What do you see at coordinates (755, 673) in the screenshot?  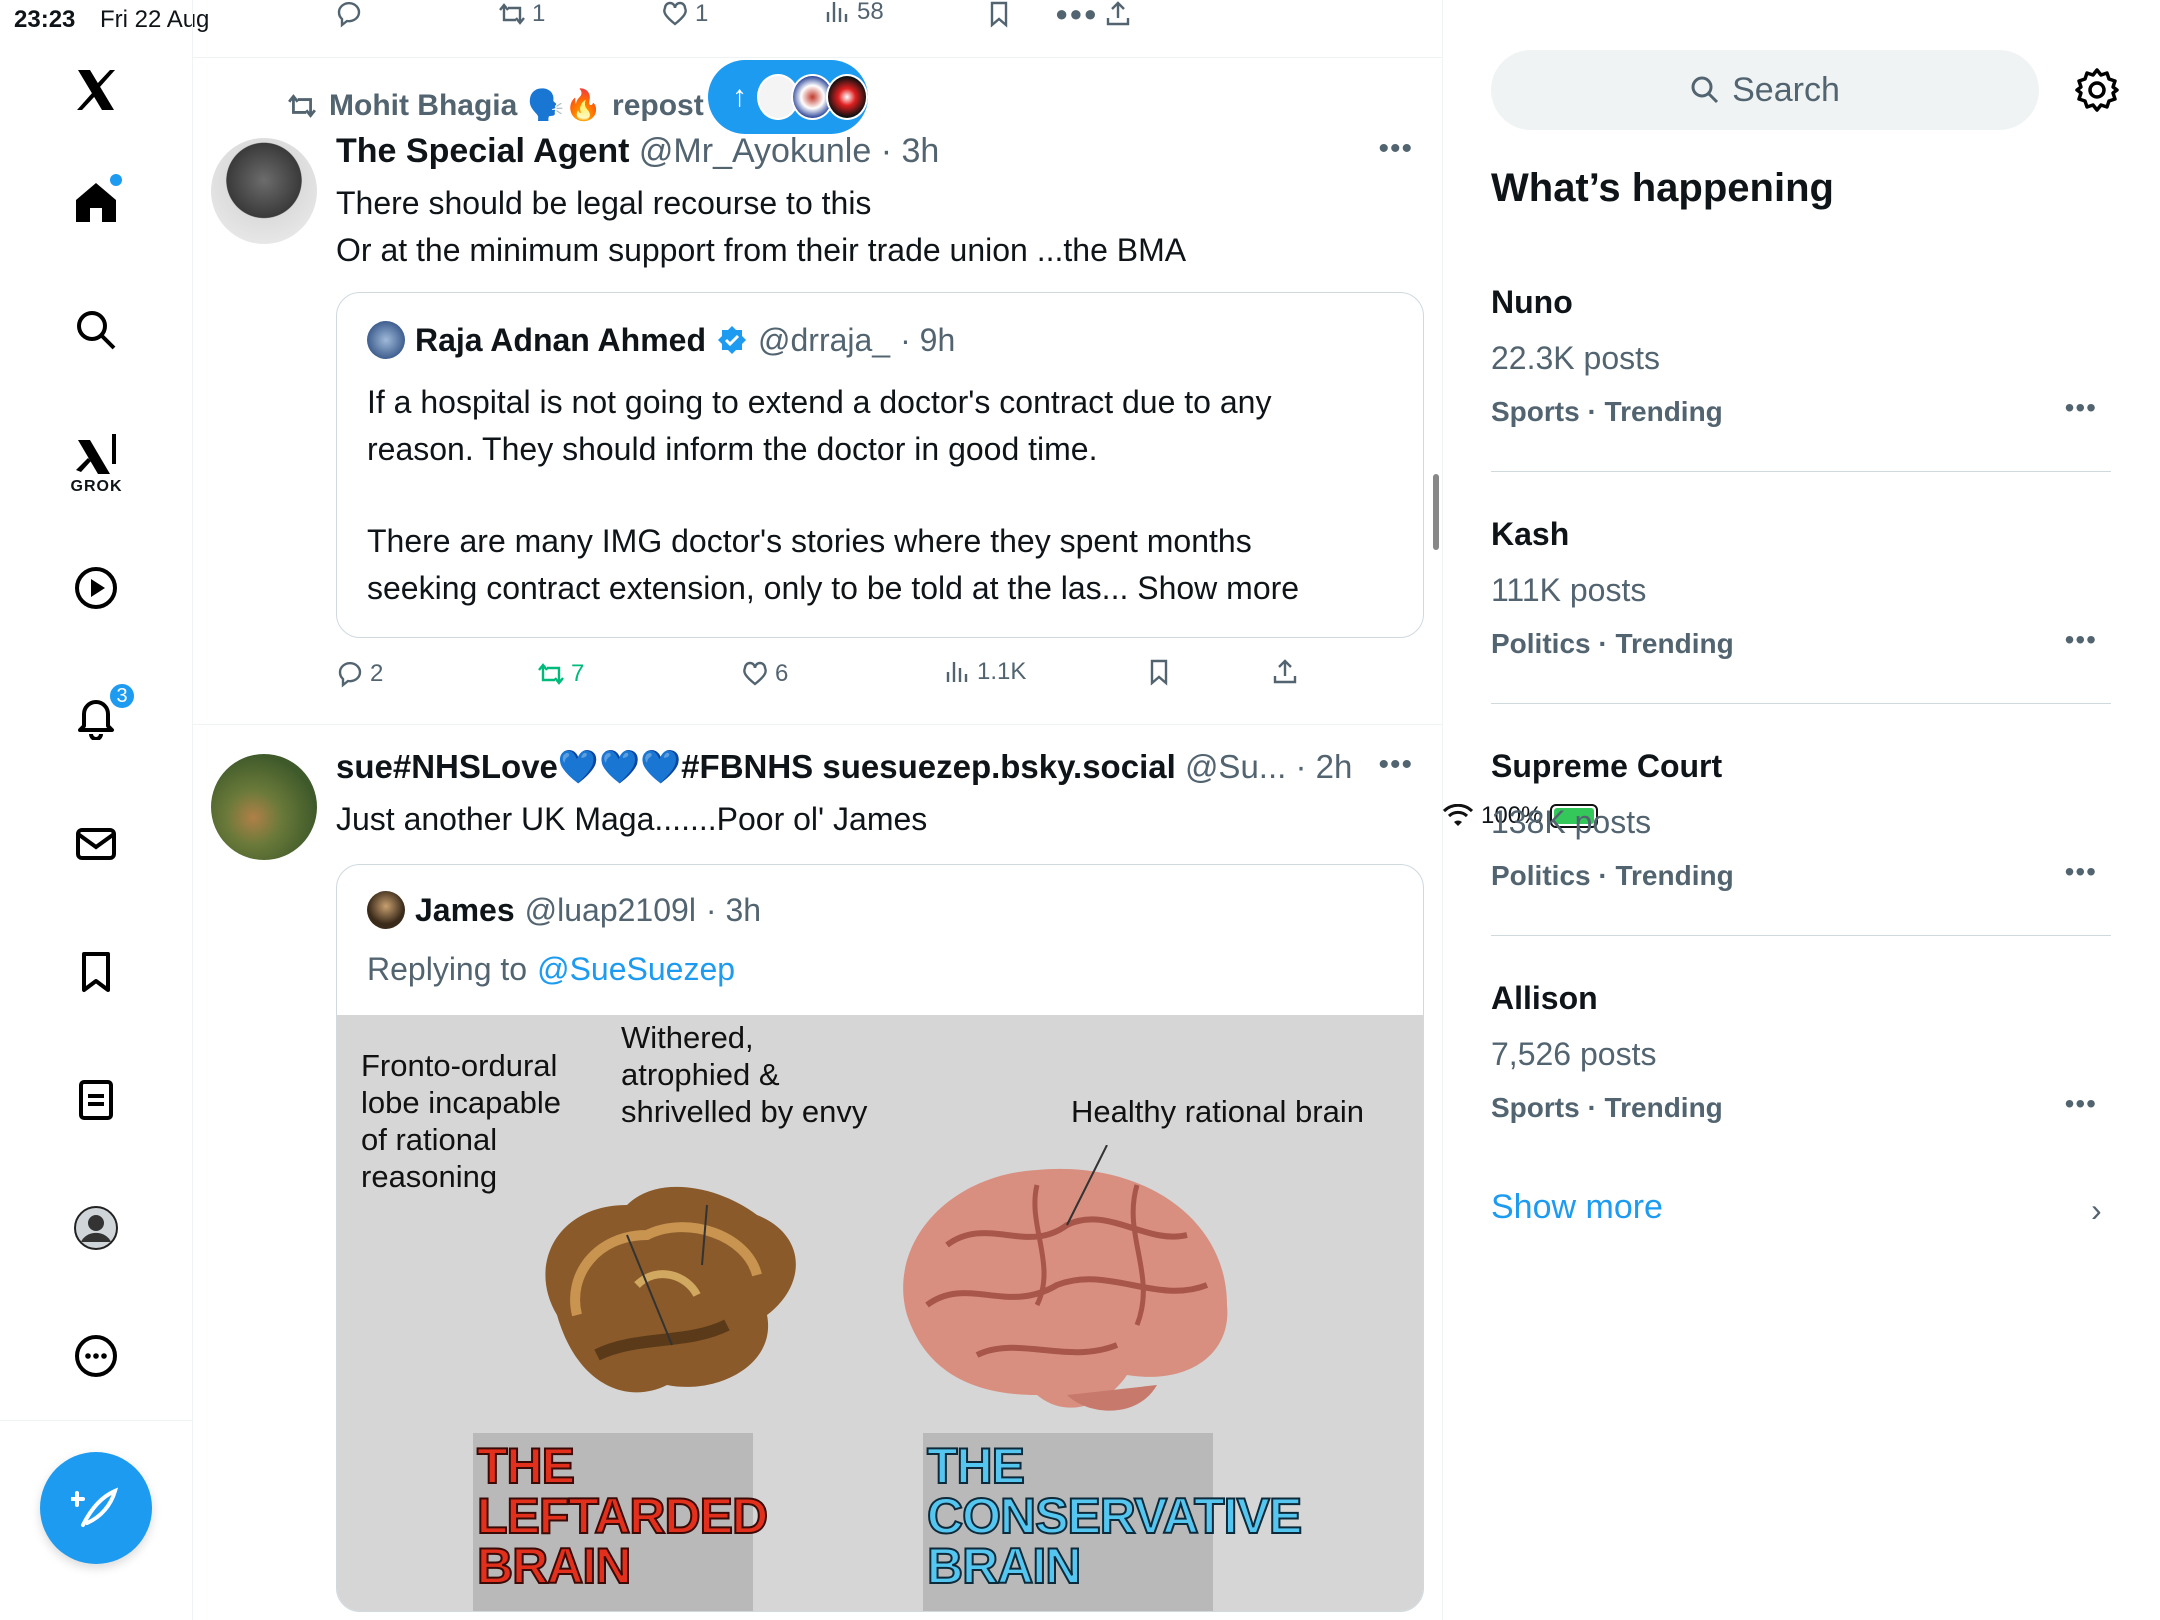 I see `heart-icon` at bounding box center [755, 673].